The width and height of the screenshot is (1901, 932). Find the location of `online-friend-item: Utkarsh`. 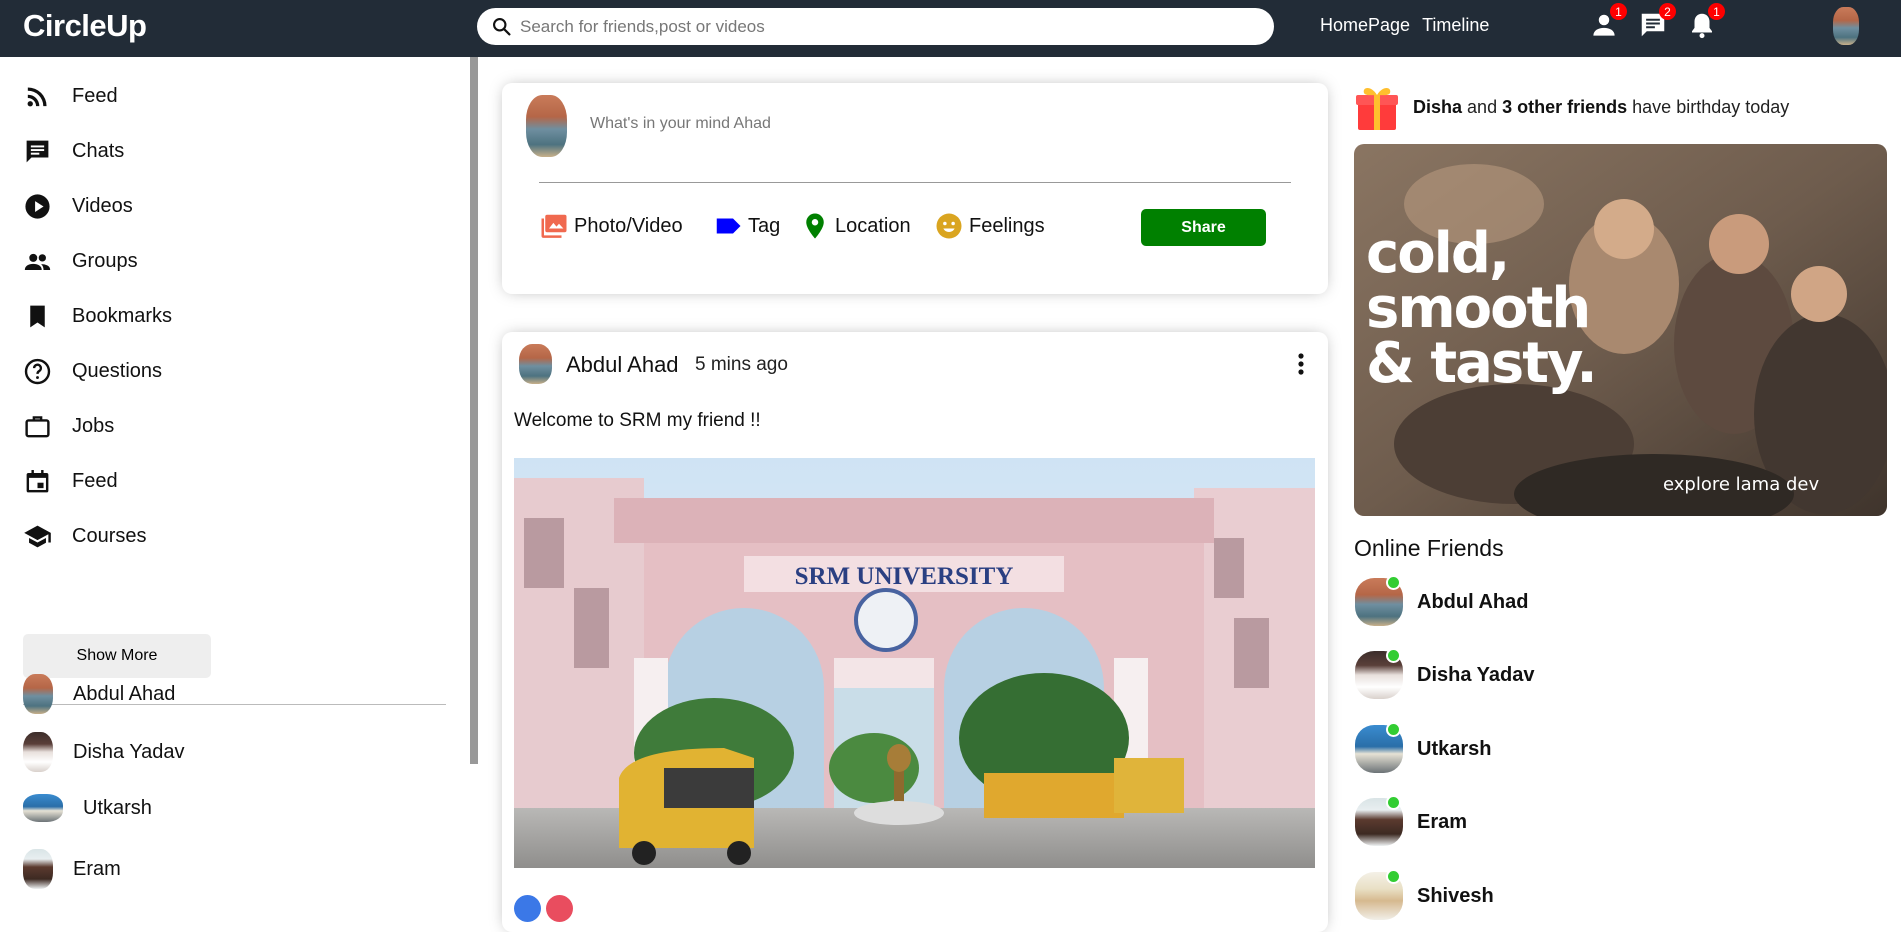

online-friend-item: Utkarsh is located at coordinates (1423, 747).